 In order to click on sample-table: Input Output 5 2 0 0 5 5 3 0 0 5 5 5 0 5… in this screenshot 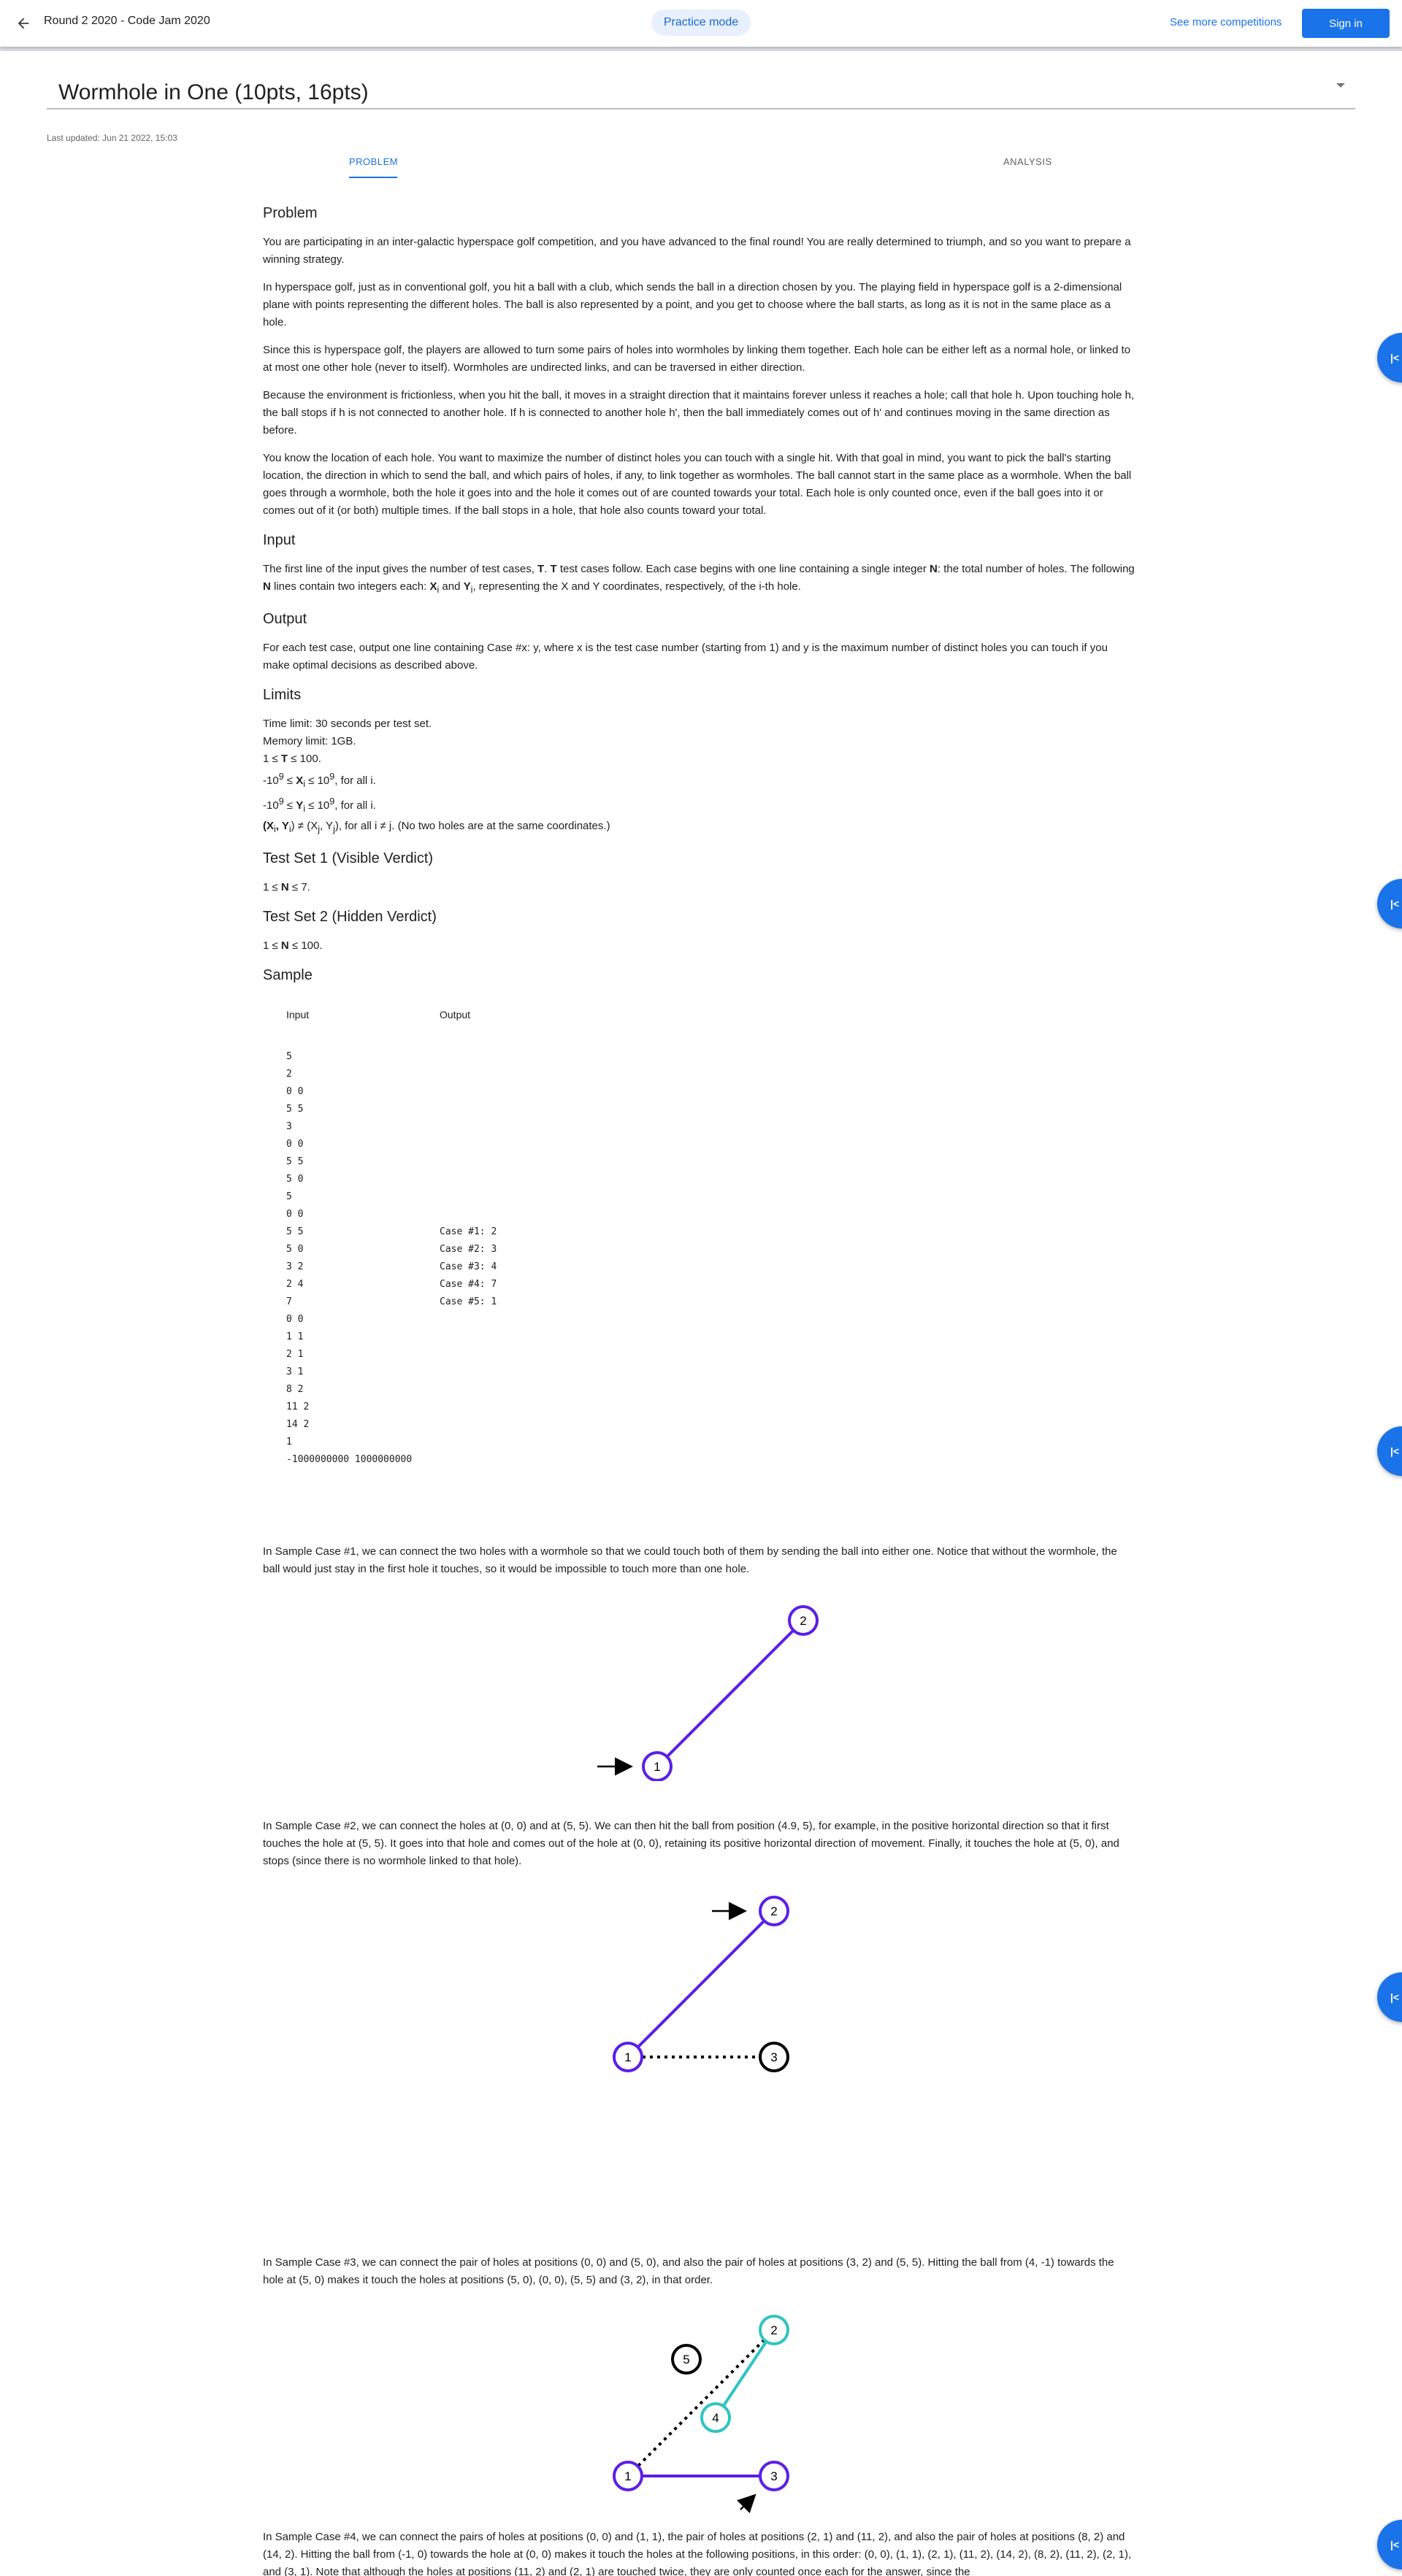, I will do `click(711, 1266)`.